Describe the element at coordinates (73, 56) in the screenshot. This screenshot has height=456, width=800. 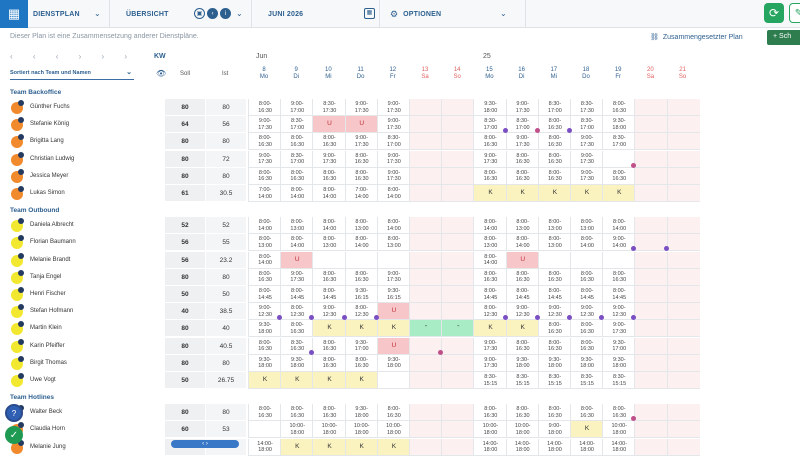
I see `date-navigation: ‹ ‹ ‹ › › ›` at that location.